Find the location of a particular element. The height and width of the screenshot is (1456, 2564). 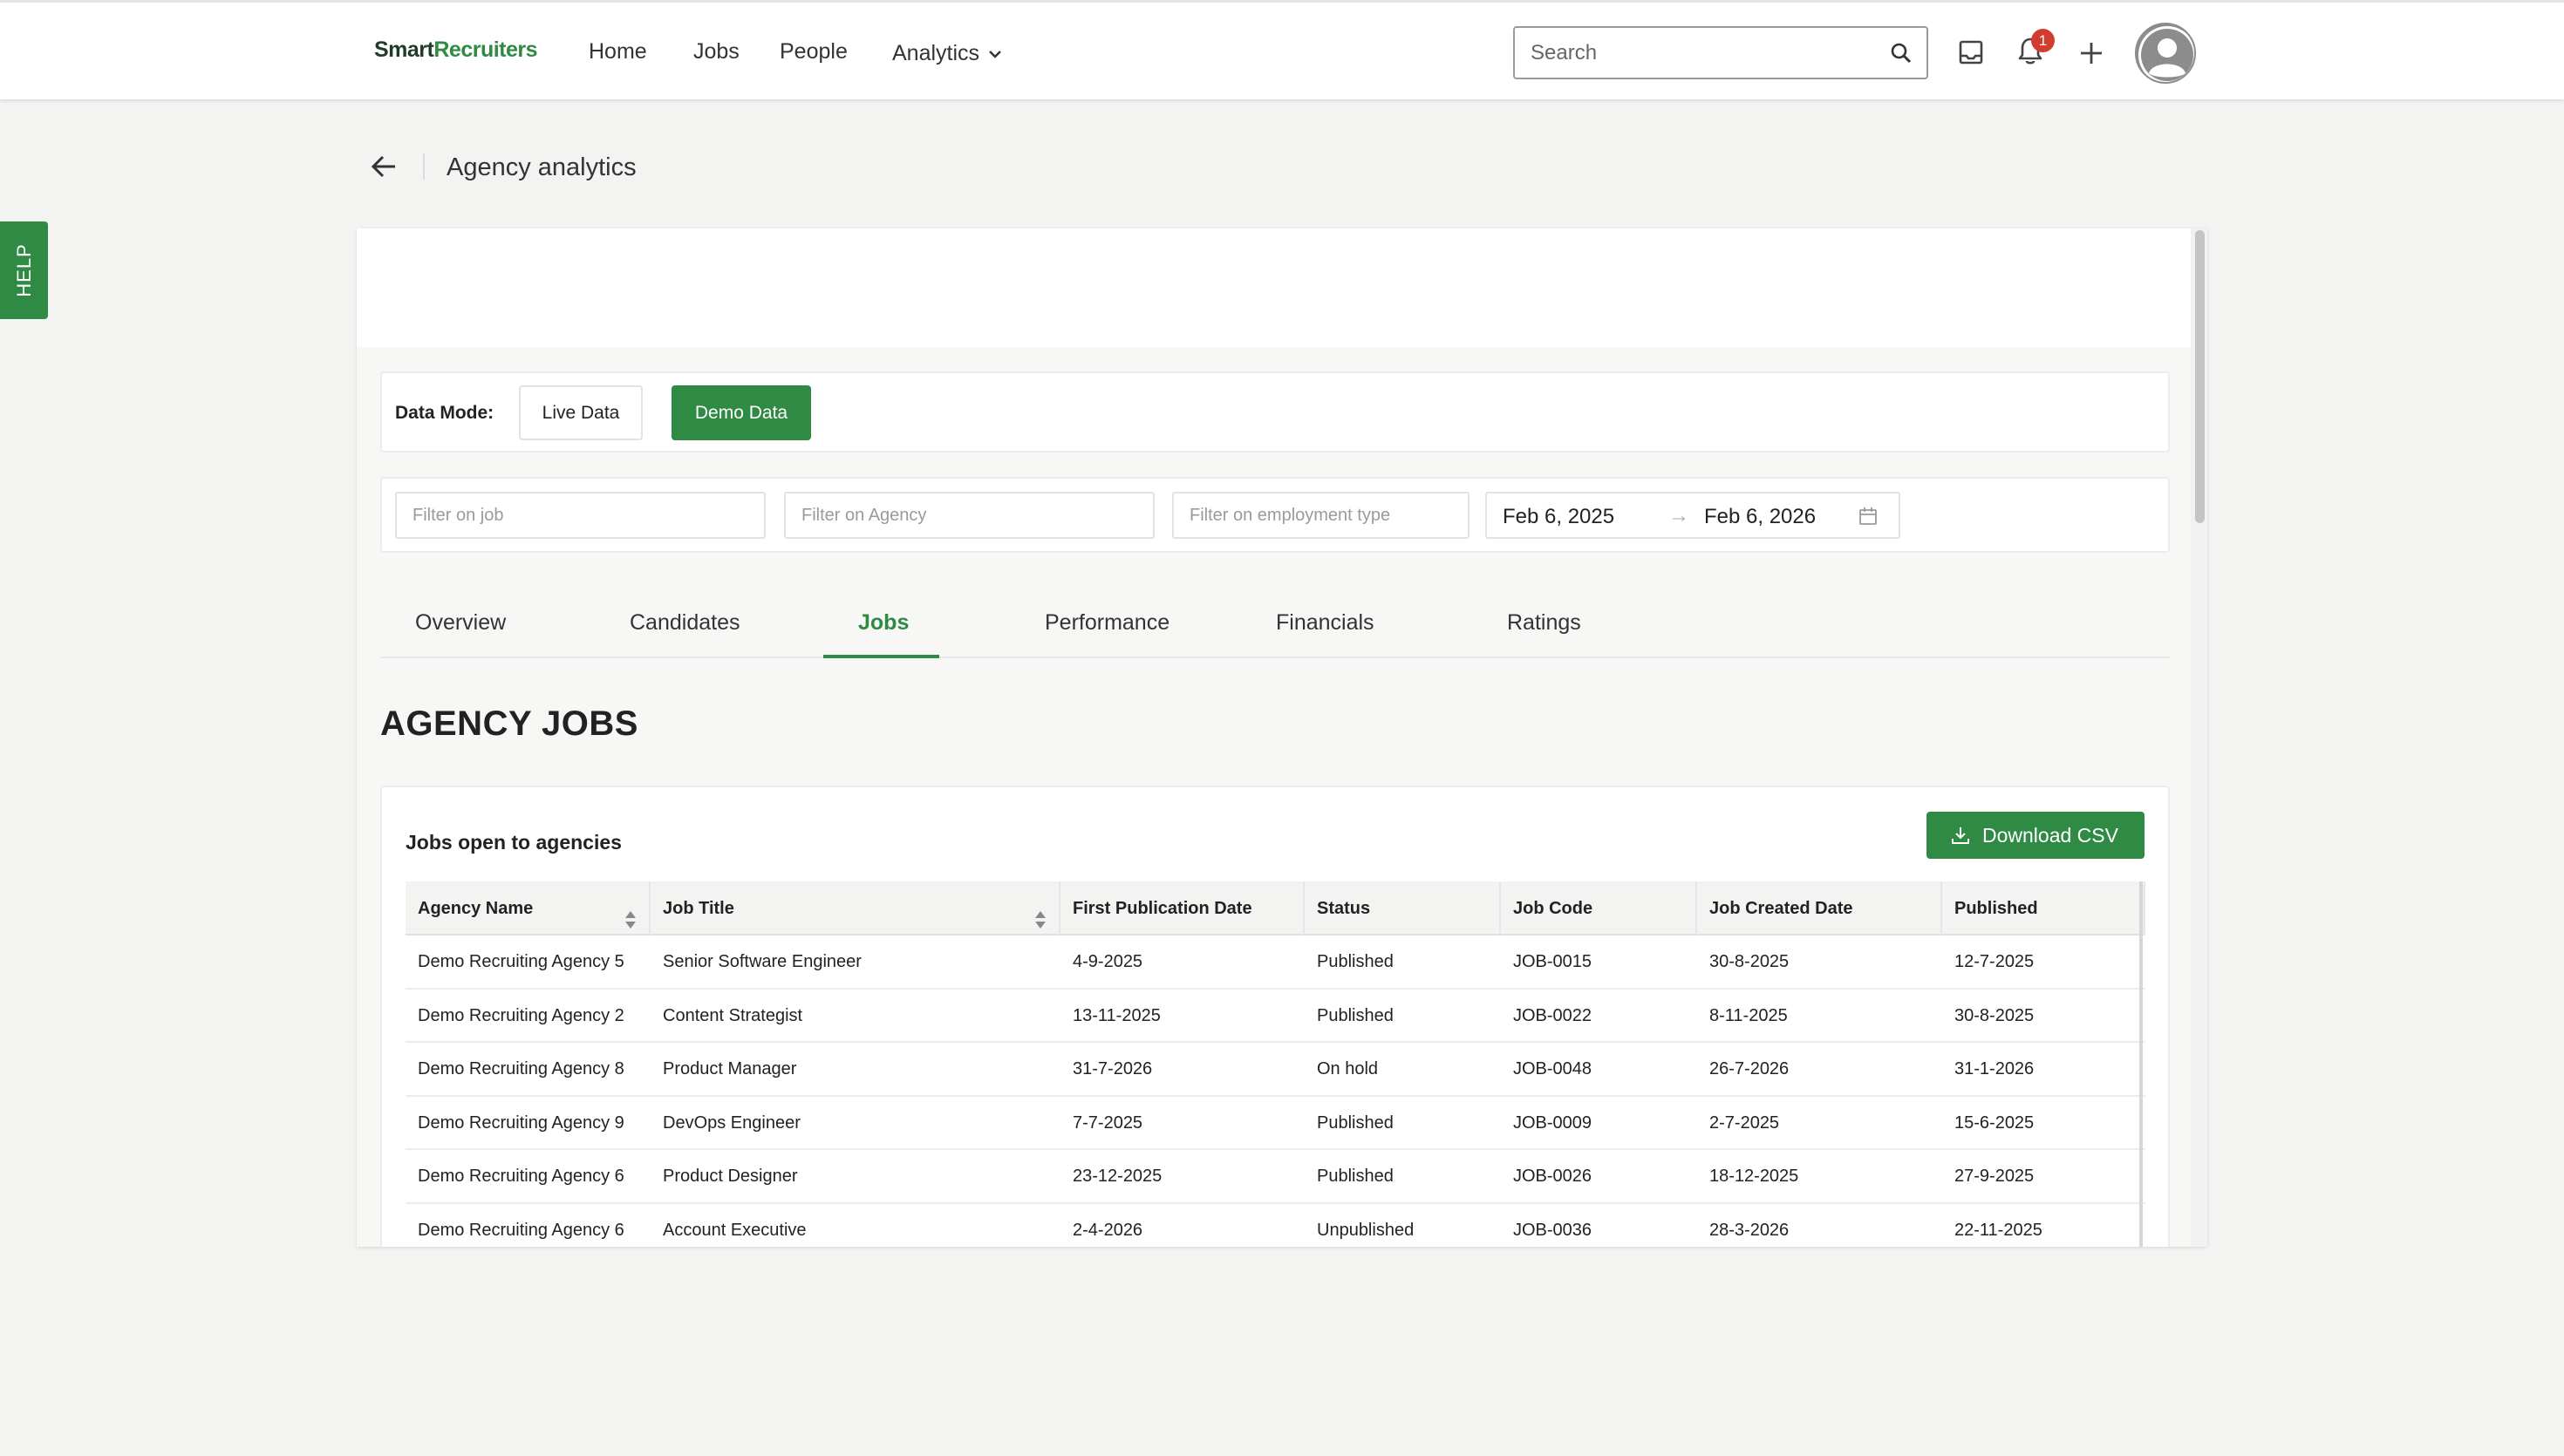

cell-first-publication-date: 4-9-2025 is located at coordinates (1108, 961).